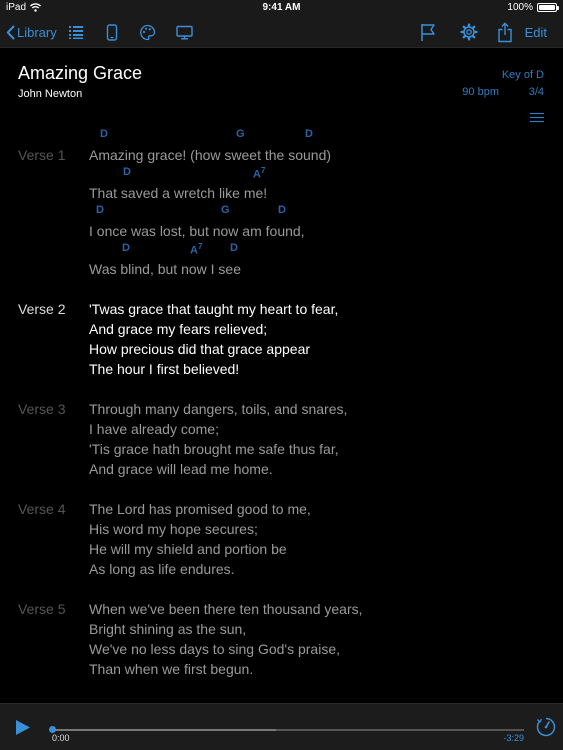 The image size is (563, 750). Describe the element at coordinates (80, 73) in the screenshot. I see `song-title: Amazing Grace` at that location.